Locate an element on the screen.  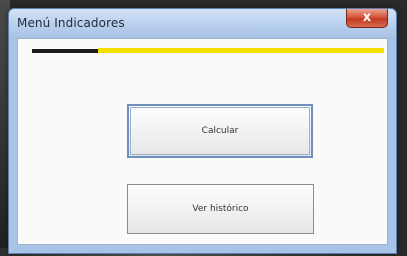
close-icon: x is located at coordinates (367, 17).